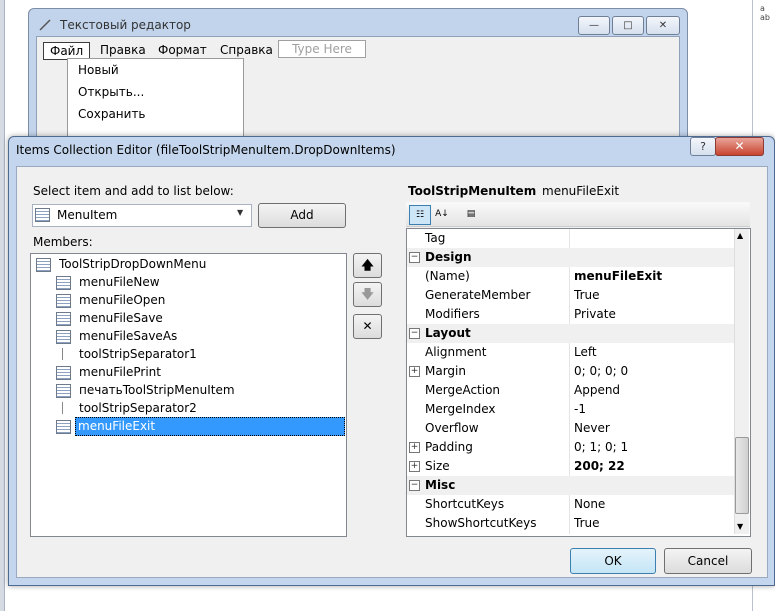  I want to click on background-window-frame, so click(2, 305).